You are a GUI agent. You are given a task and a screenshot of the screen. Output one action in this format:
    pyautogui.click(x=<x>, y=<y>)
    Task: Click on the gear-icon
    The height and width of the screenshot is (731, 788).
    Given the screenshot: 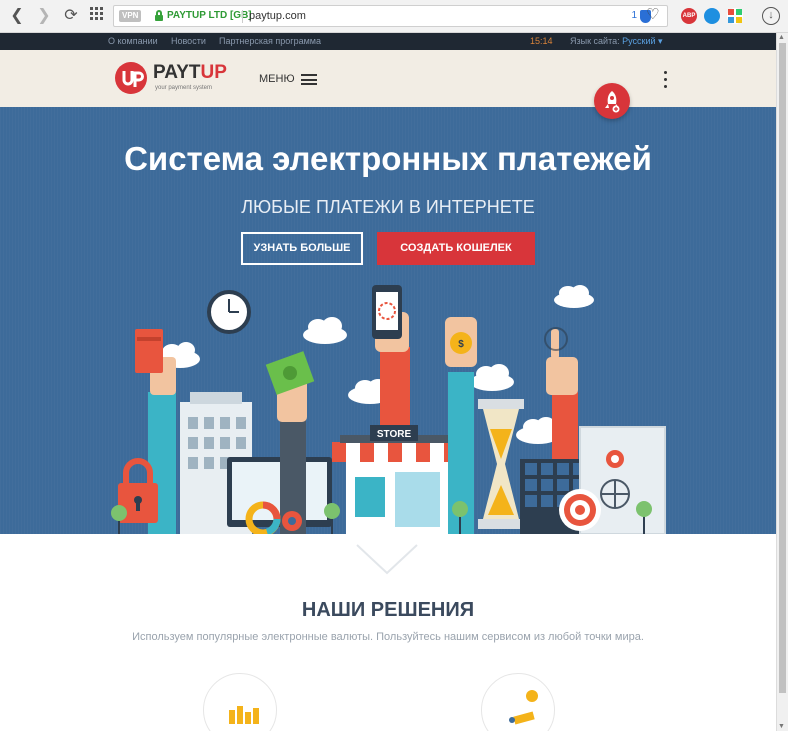 What is the action you would take?
    pyautogui.click(x=292, y=521)
    